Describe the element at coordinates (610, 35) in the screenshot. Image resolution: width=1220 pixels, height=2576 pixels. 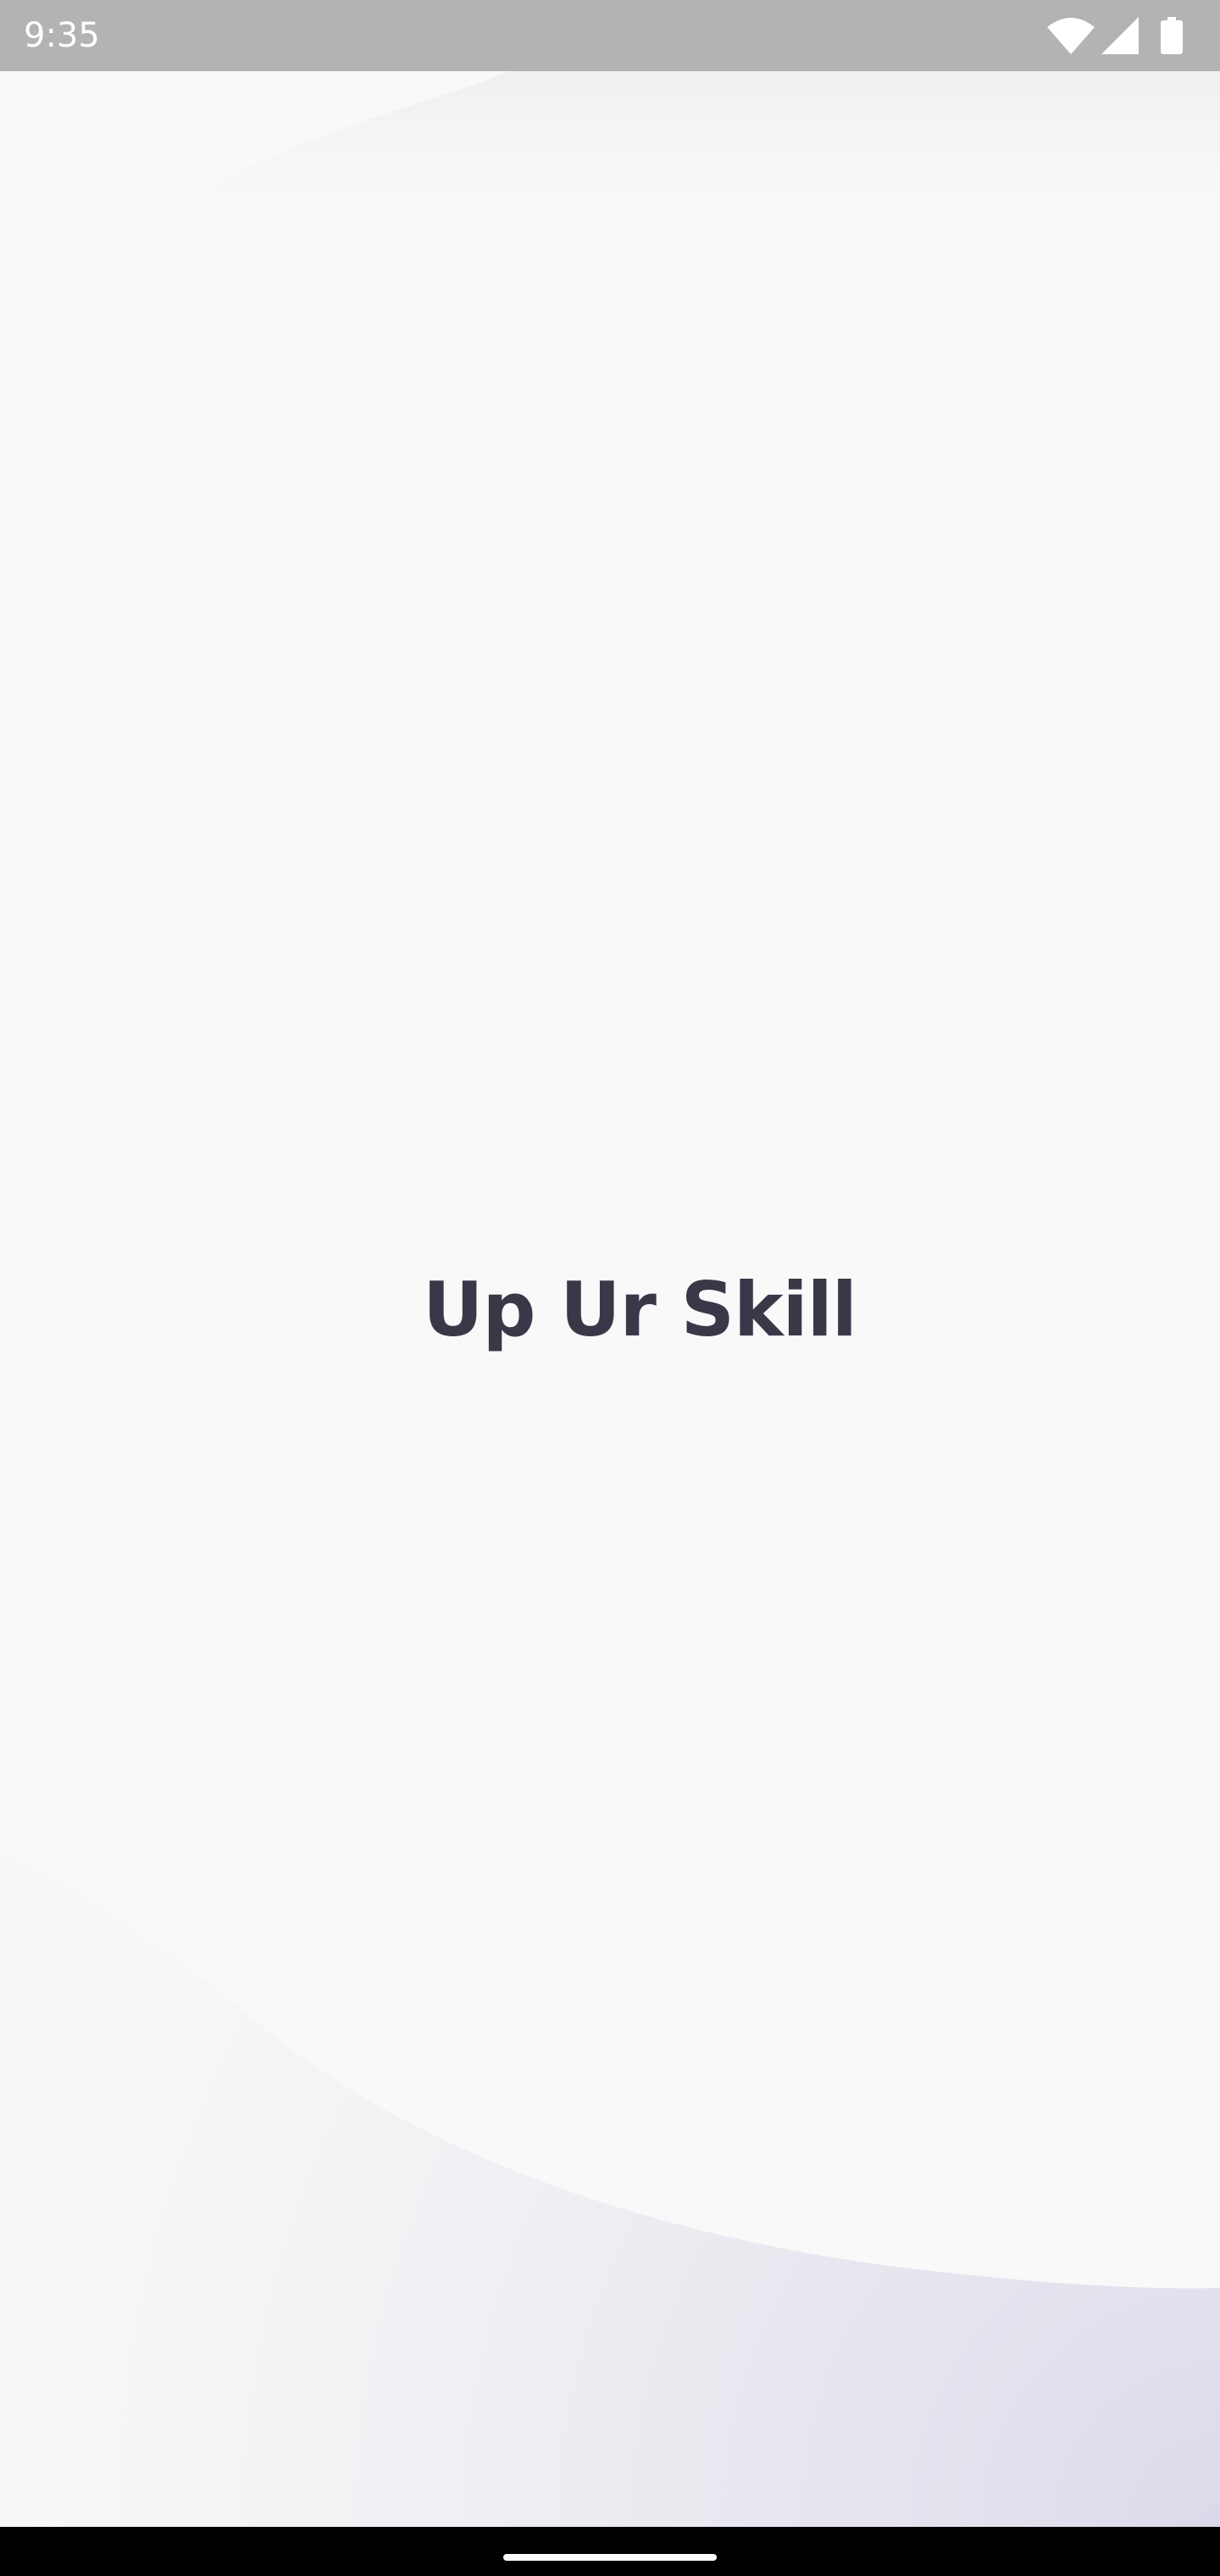
I see `status-bar: 9:35` at that location.